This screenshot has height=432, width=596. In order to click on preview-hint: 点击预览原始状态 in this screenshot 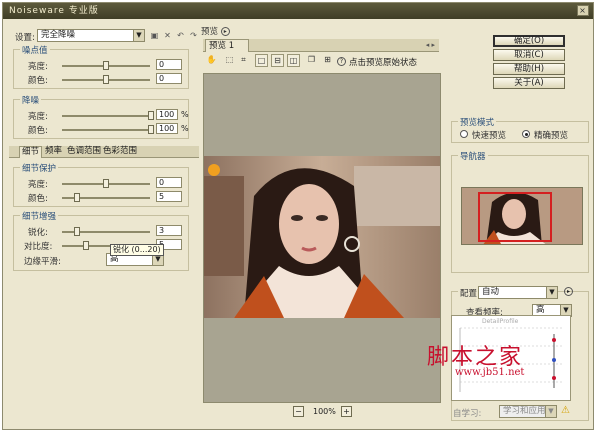, I will do `click(383, 63)`.